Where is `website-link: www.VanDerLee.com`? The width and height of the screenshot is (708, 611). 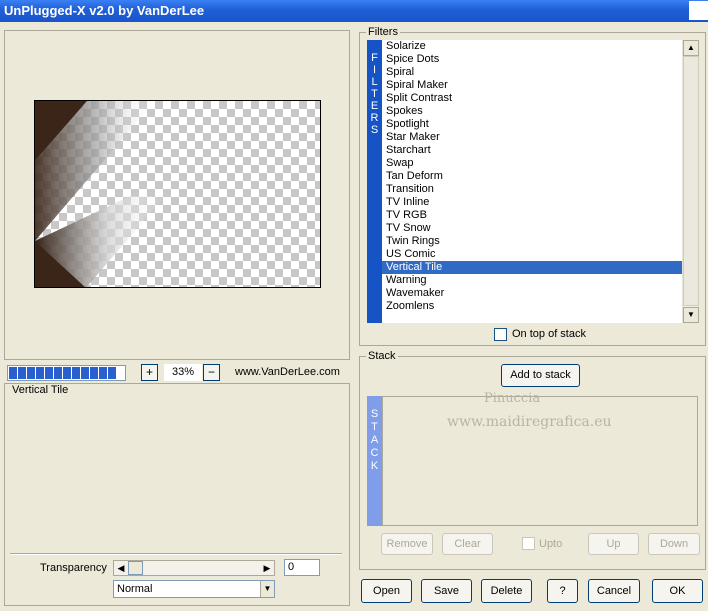
website-link: www.VanDerLee.com is located at coordinates (287, 372).